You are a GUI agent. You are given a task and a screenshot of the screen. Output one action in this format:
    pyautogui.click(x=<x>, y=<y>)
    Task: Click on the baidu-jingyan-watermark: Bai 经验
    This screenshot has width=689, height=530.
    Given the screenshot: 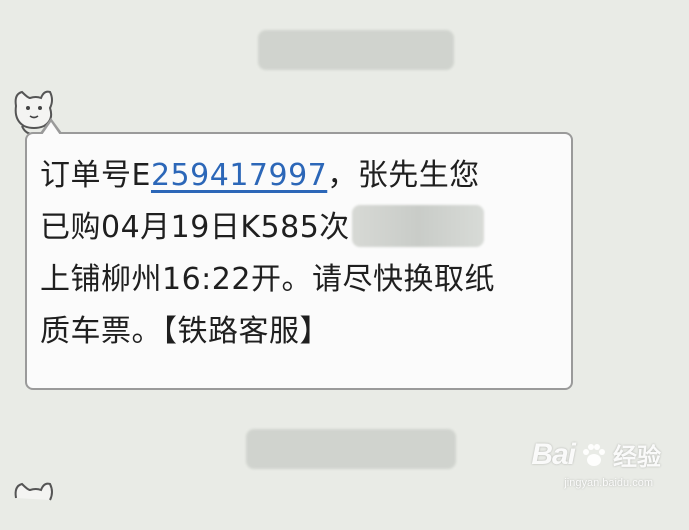 What is the action you would take?
    pyautogui.click(x=596, y=454)
    